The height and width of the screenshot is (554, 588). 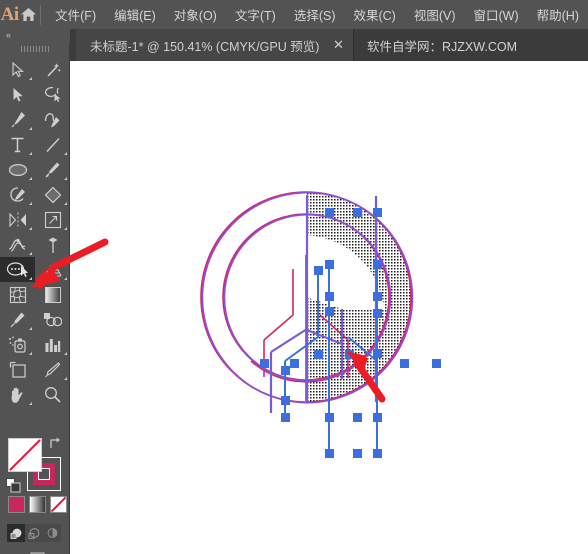 I want to click on tools-panel: «, so click(x=35, y=291).